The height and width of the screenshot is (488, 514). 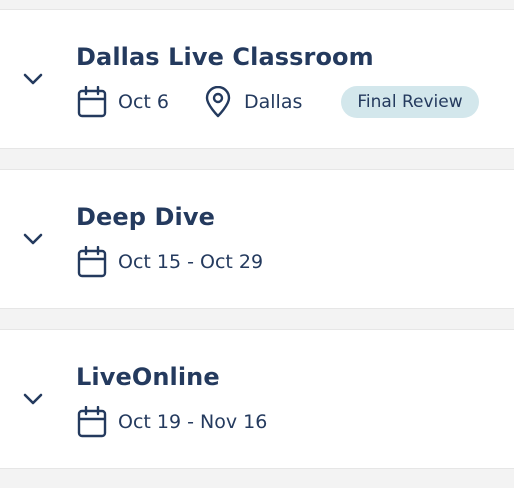 I want to click on course-meta: Oct 19 - Nov 16, so click(x=172, y=422).